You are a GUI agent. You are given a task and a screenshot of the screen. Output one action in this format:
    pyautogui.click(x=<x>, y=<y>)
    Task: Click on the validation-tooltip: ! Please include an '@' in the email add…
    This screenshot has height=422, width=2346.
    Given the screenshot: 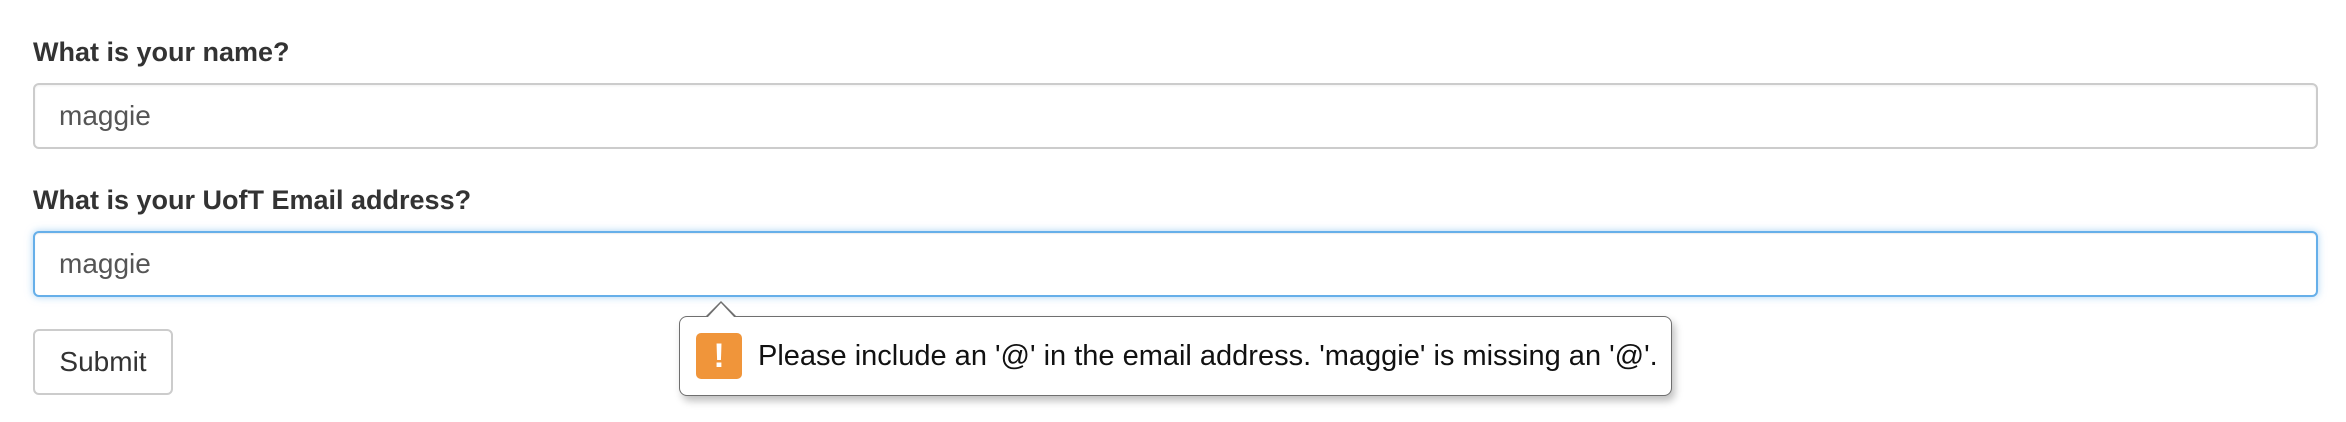 What is the action you would take?
    pyautogui.click(x=1175, y=348)
    